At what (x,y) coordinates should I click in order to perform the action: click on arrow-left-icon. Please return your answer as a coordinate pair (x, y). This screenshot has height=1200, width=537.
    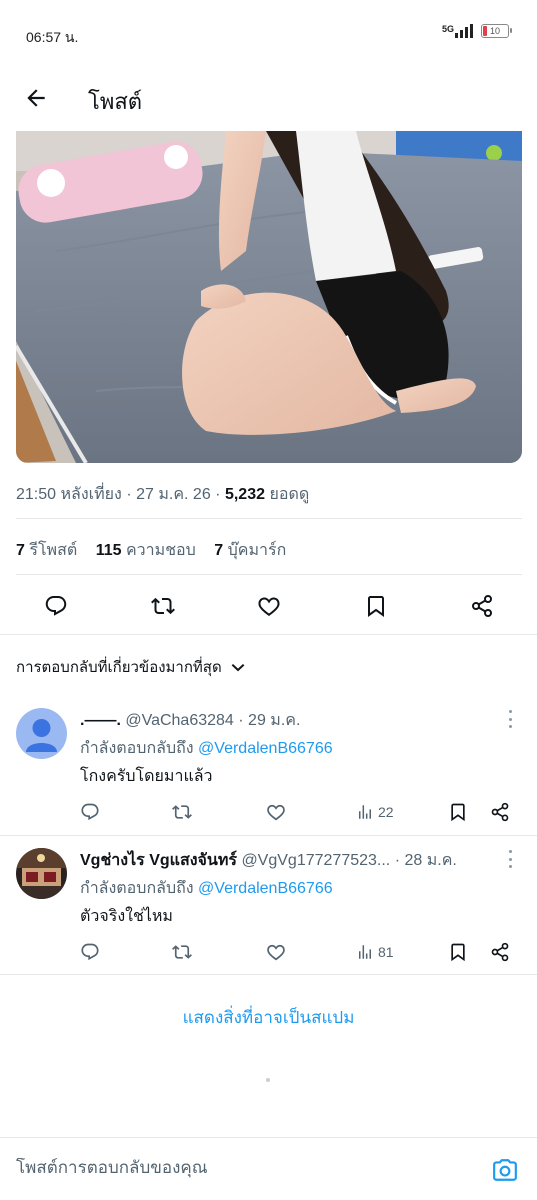
    Looking at the image, I should click on (36, 98).